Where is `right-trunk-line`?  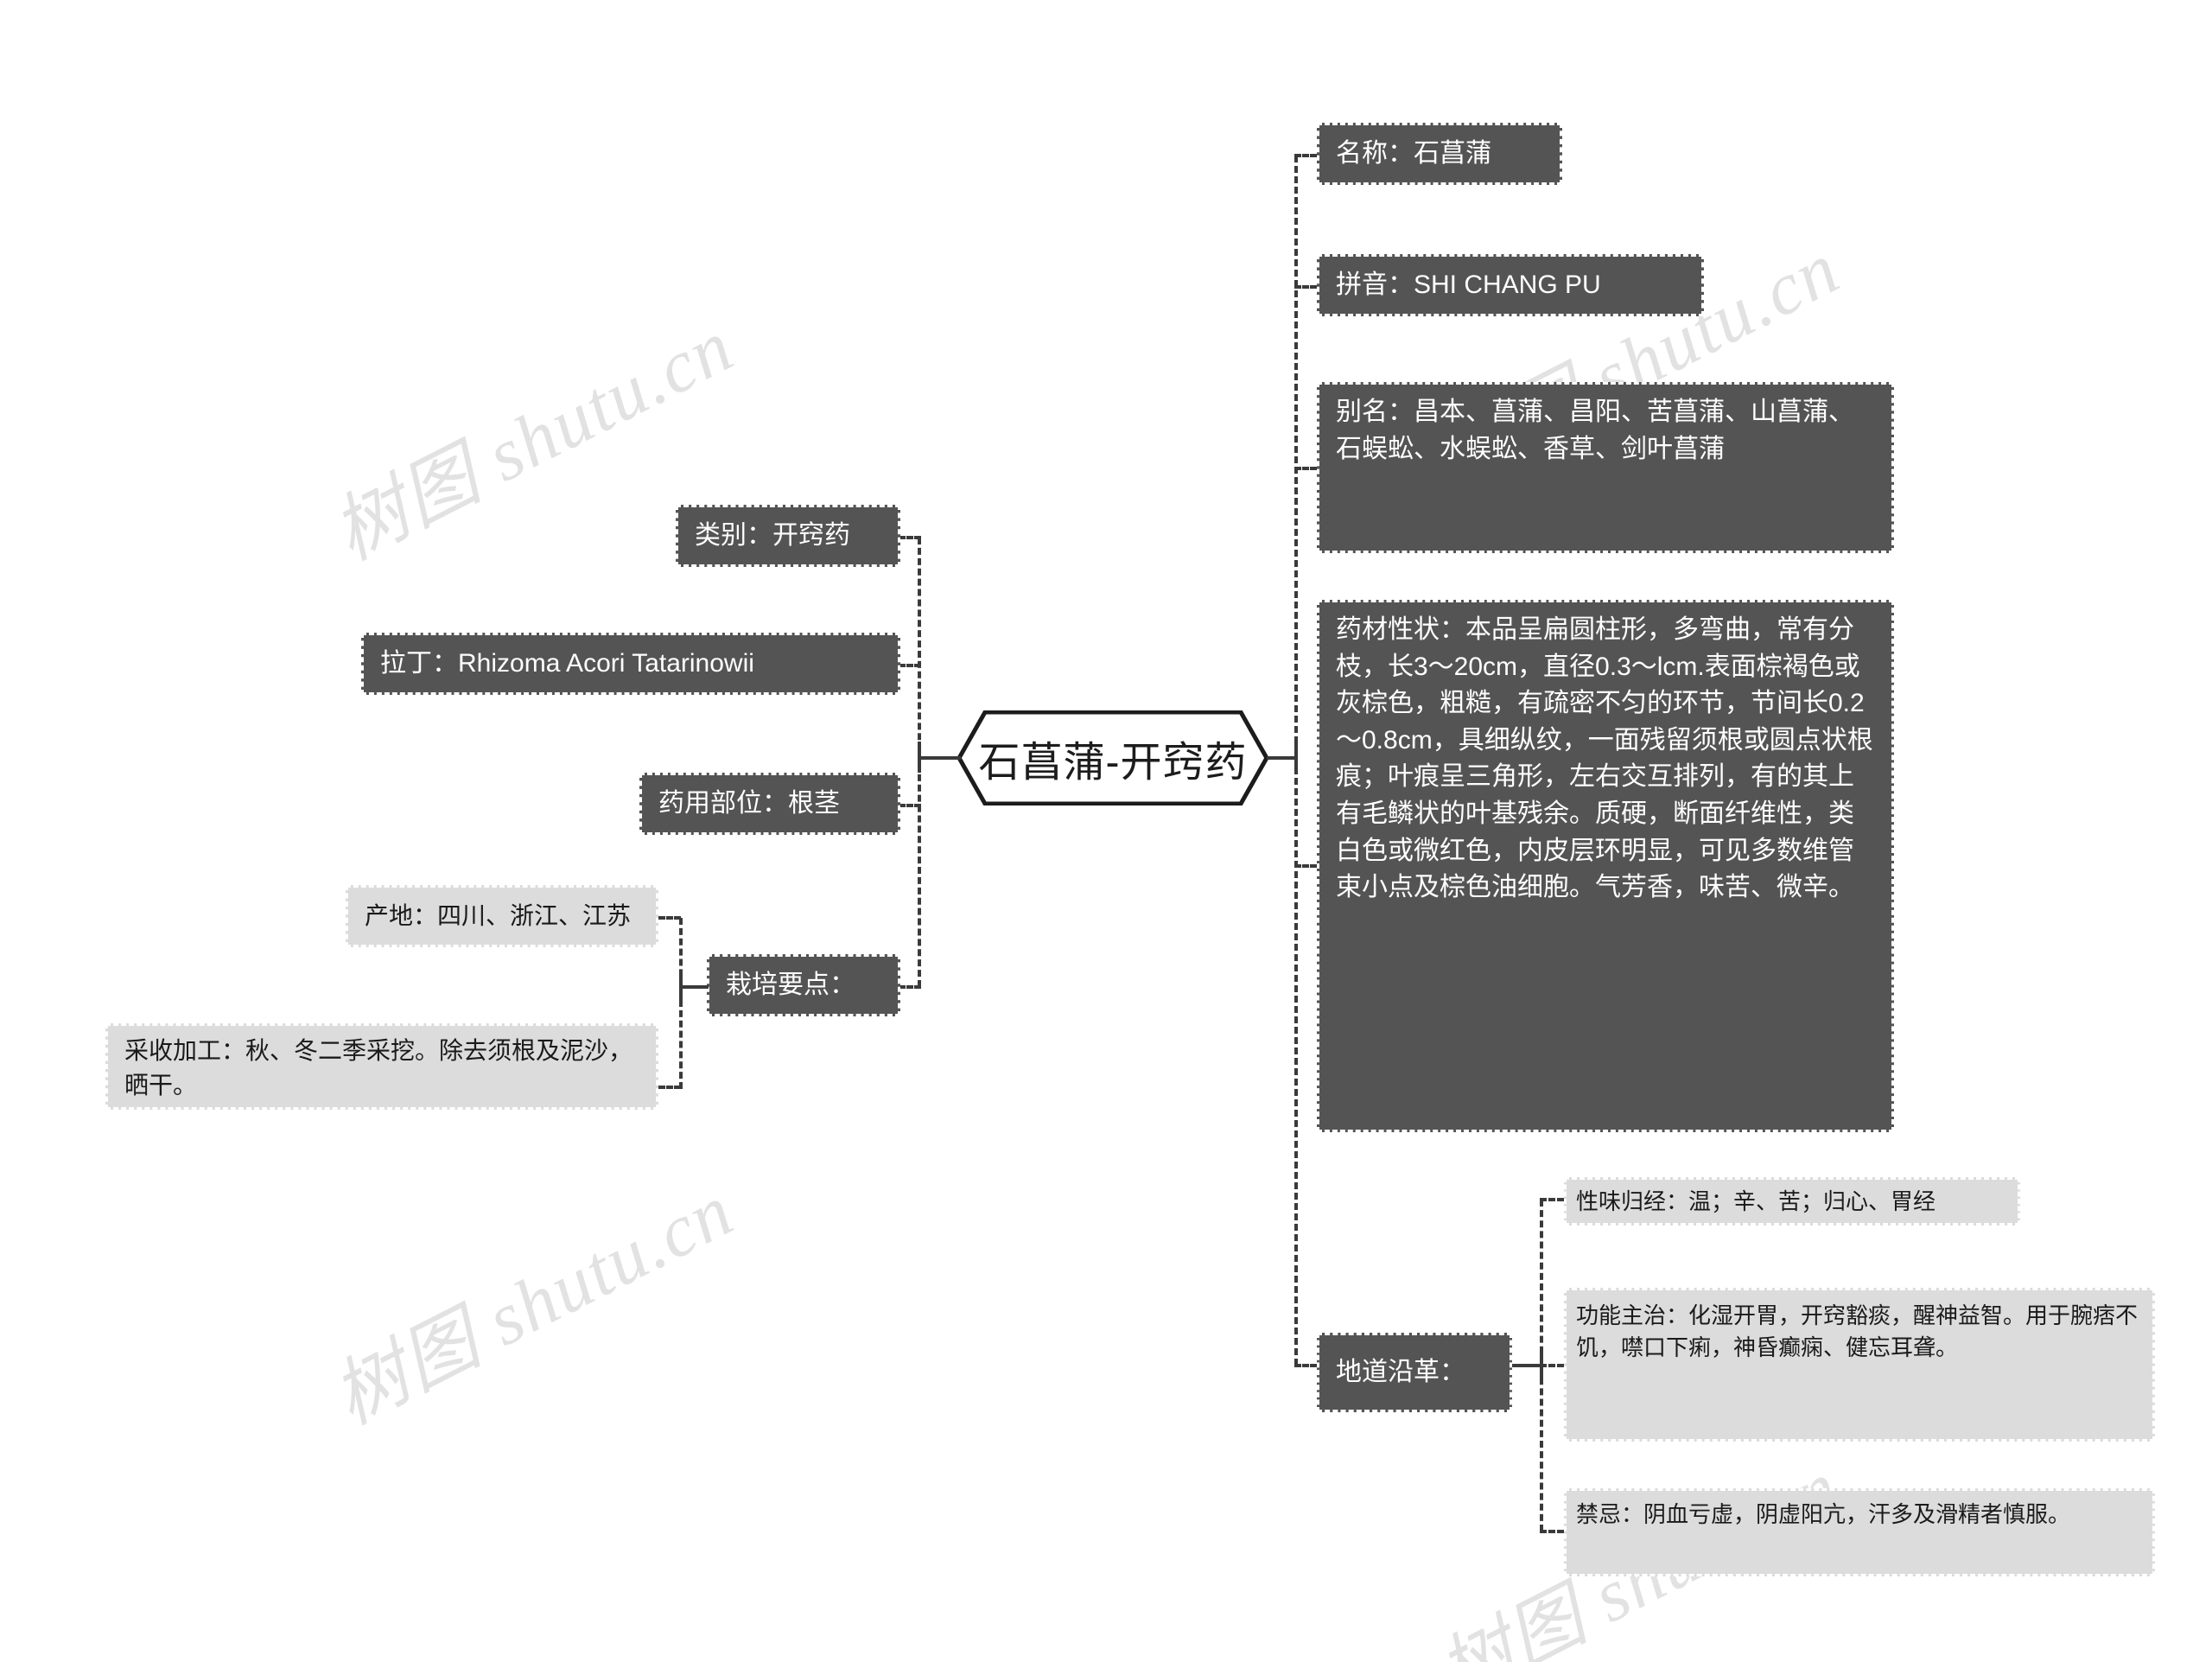
right-trunk-line is located at coordinates (1296, 761).